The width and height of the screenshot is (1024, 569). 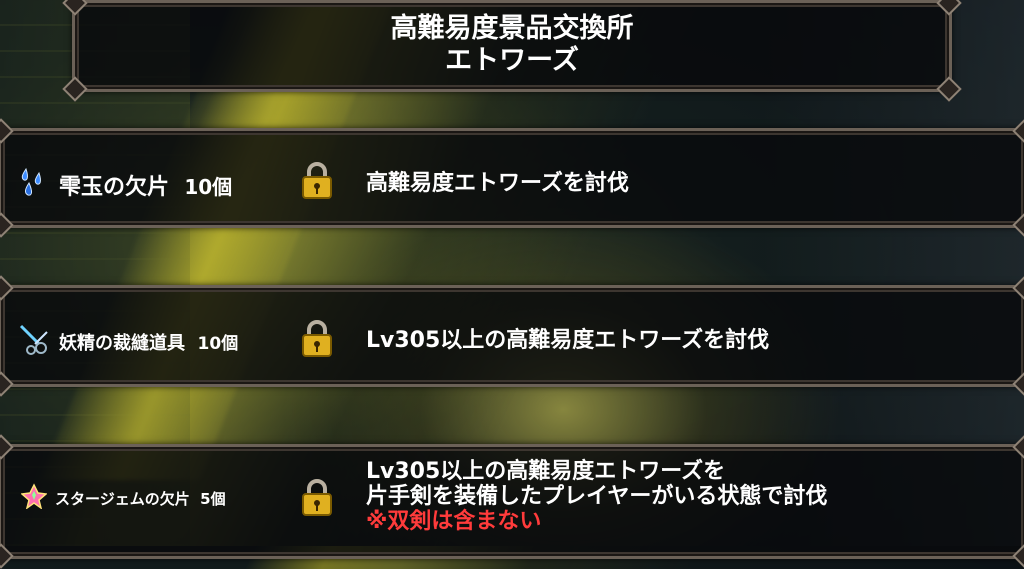 I want to click on exclusion-note: ※双剣は含まない, so click(x=454, y=521).